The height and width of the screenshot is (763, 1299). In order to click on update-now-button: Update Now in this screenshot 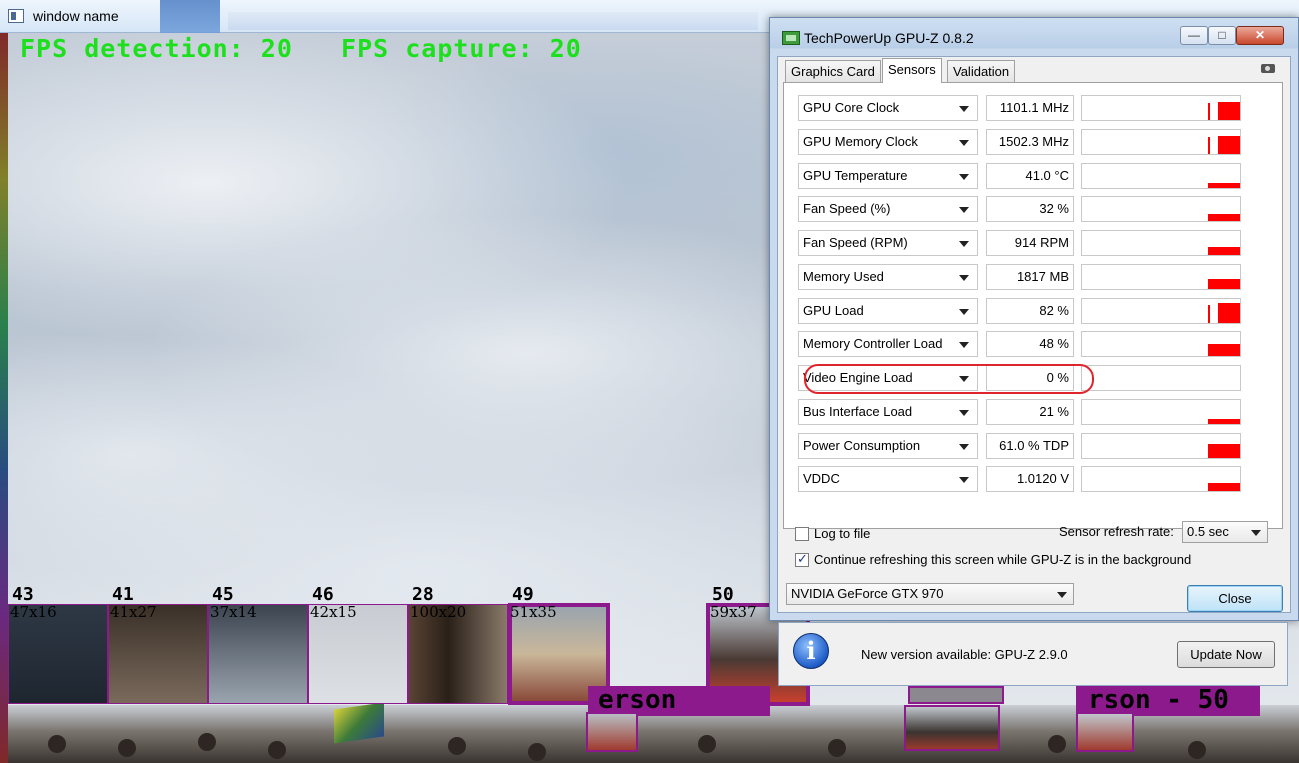, I will do `click(1226, 654)`.